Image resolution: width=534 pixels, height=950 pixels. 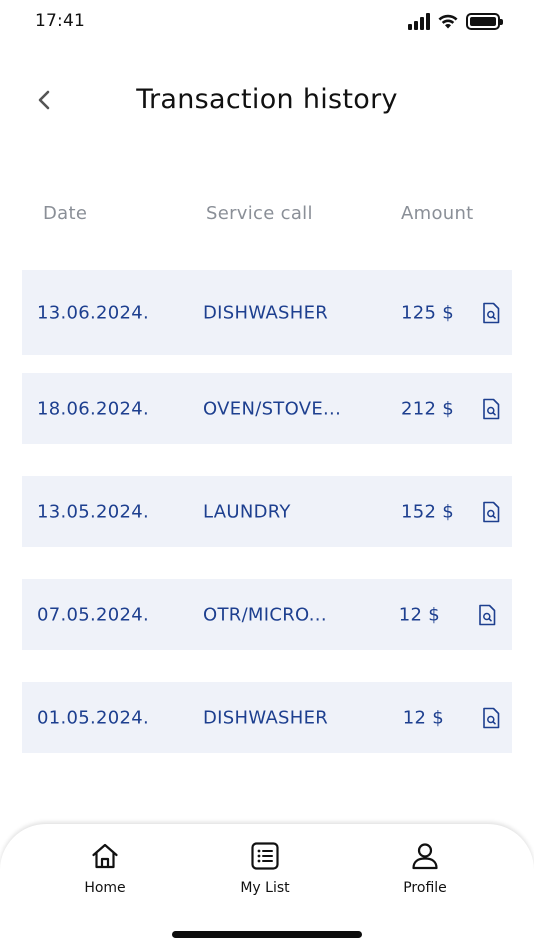 I want to click on column-header-amount: Amount, so click(x=437, y=213).